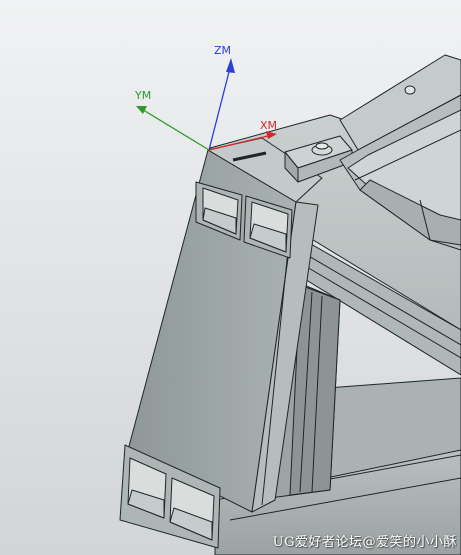 This screenshot has height=555, width=461. I want to click on bracket-hole, so click(410, 90).